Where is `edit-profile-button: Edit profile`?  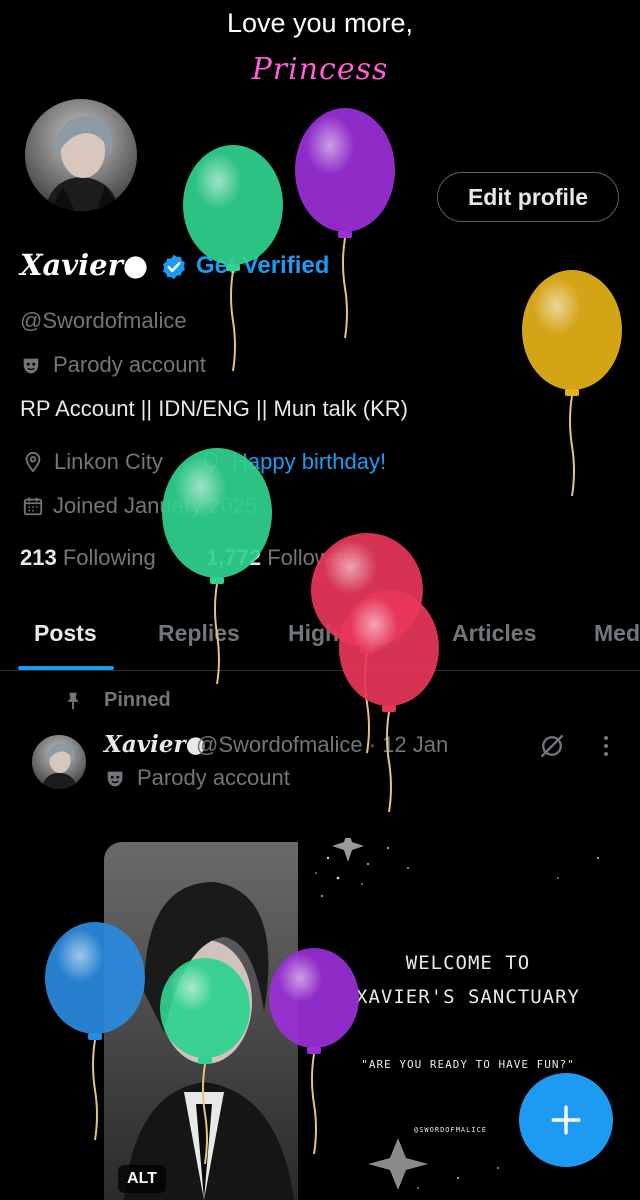
edit-profile-button: Edit profile is located at coordinates (528, 197).